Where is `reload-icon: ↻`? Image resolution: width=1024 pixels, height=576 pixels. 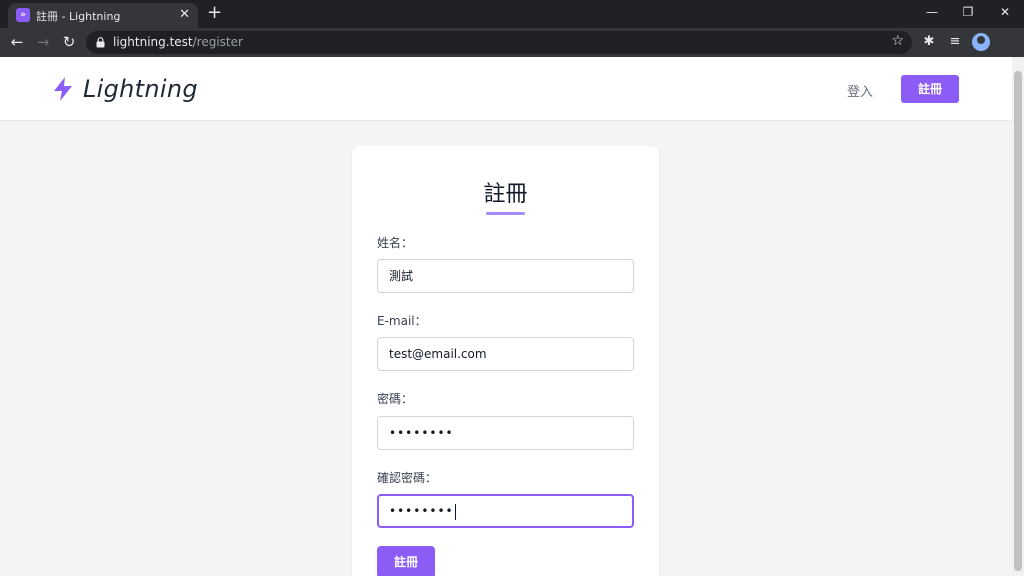
reload-icon: ↻ is located at coordinates (69, 42).